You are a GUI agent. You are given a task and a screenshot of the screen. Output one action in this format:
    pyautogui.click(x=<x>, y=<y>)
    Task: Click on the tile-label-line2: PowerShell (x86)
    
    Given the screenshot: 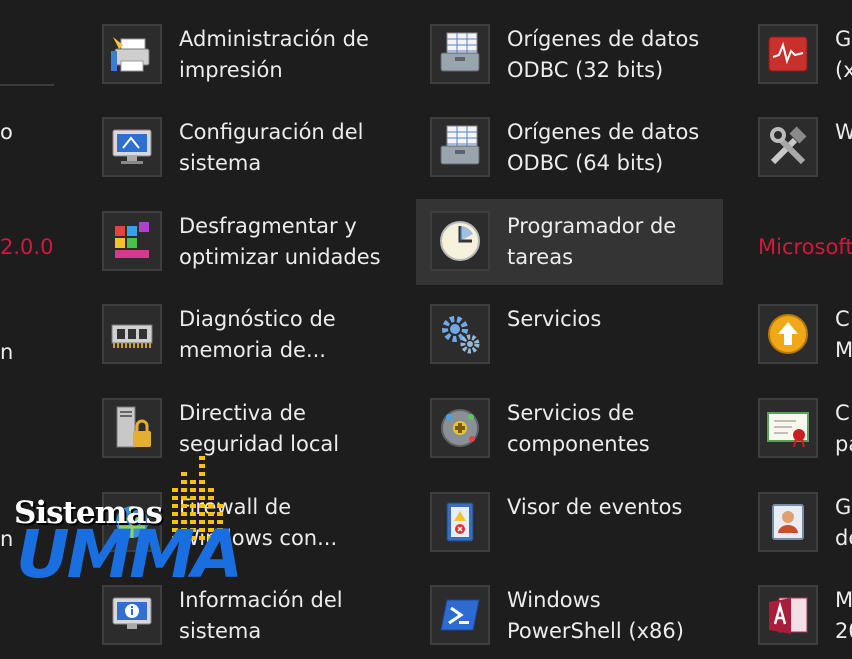 What is the action you would take?
    pyautogui.click(x=595, y=631)
    